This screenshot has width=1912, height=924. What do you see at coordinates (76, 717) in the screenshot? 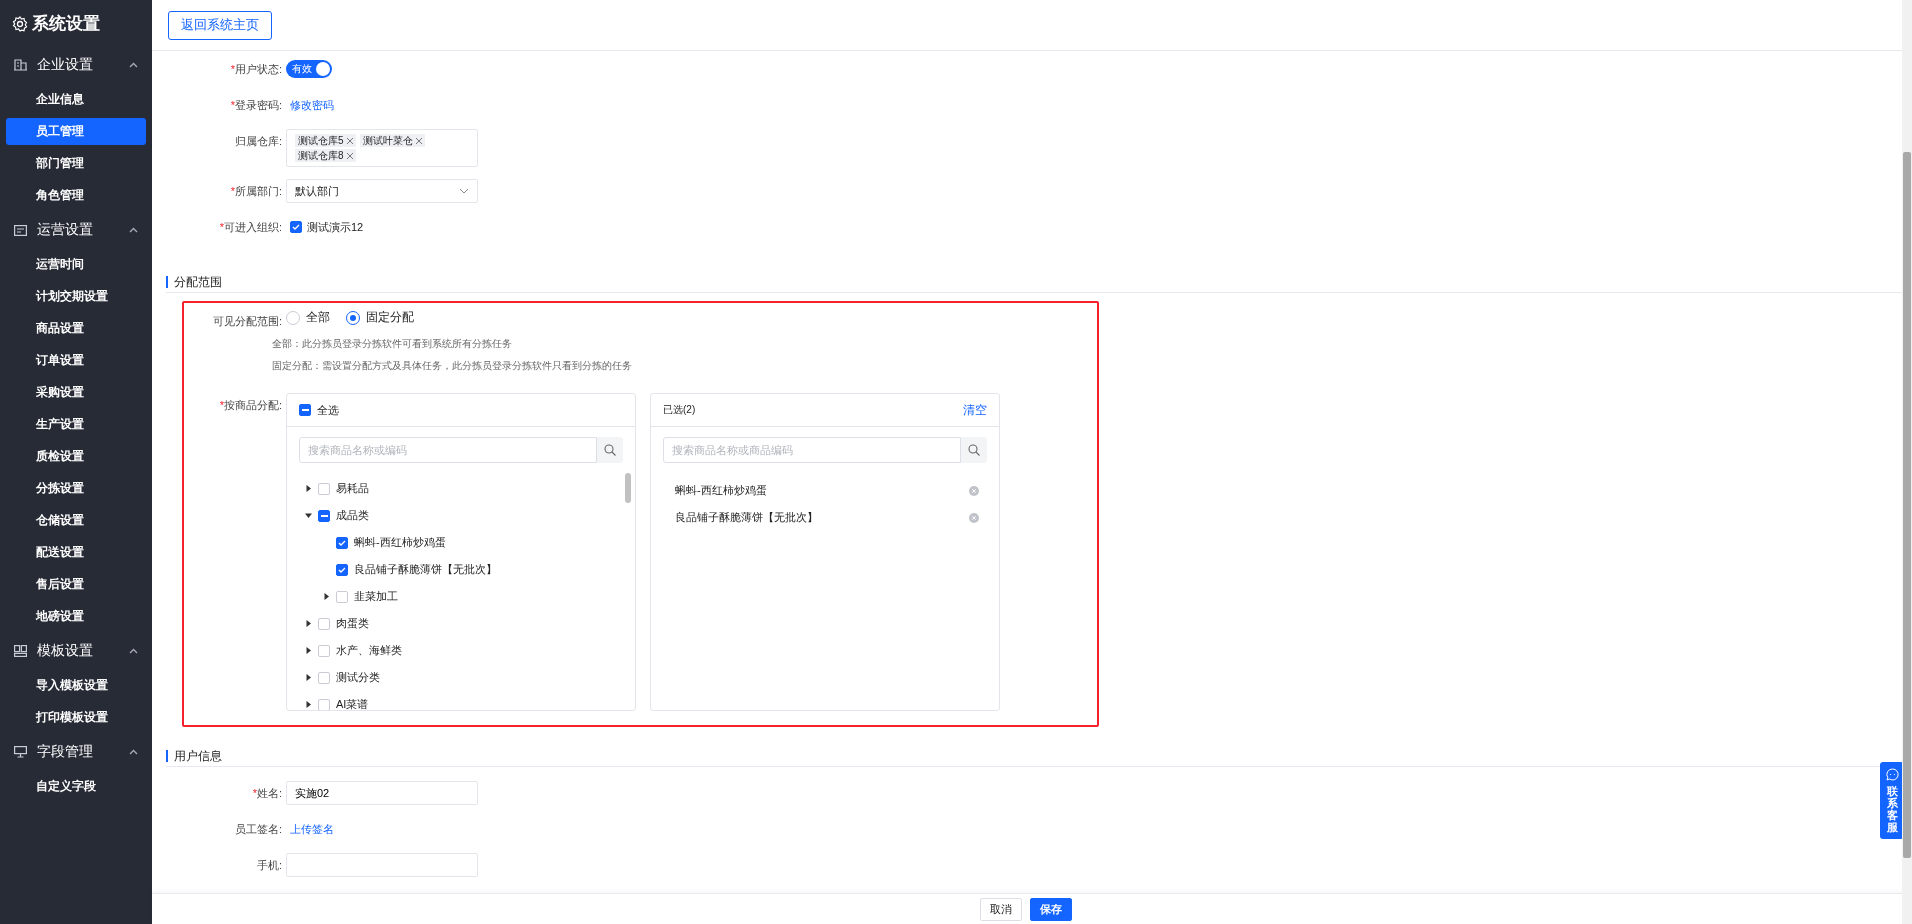
I see `sidebar-item: 打印模板设置` at bounding box center [76, 717].